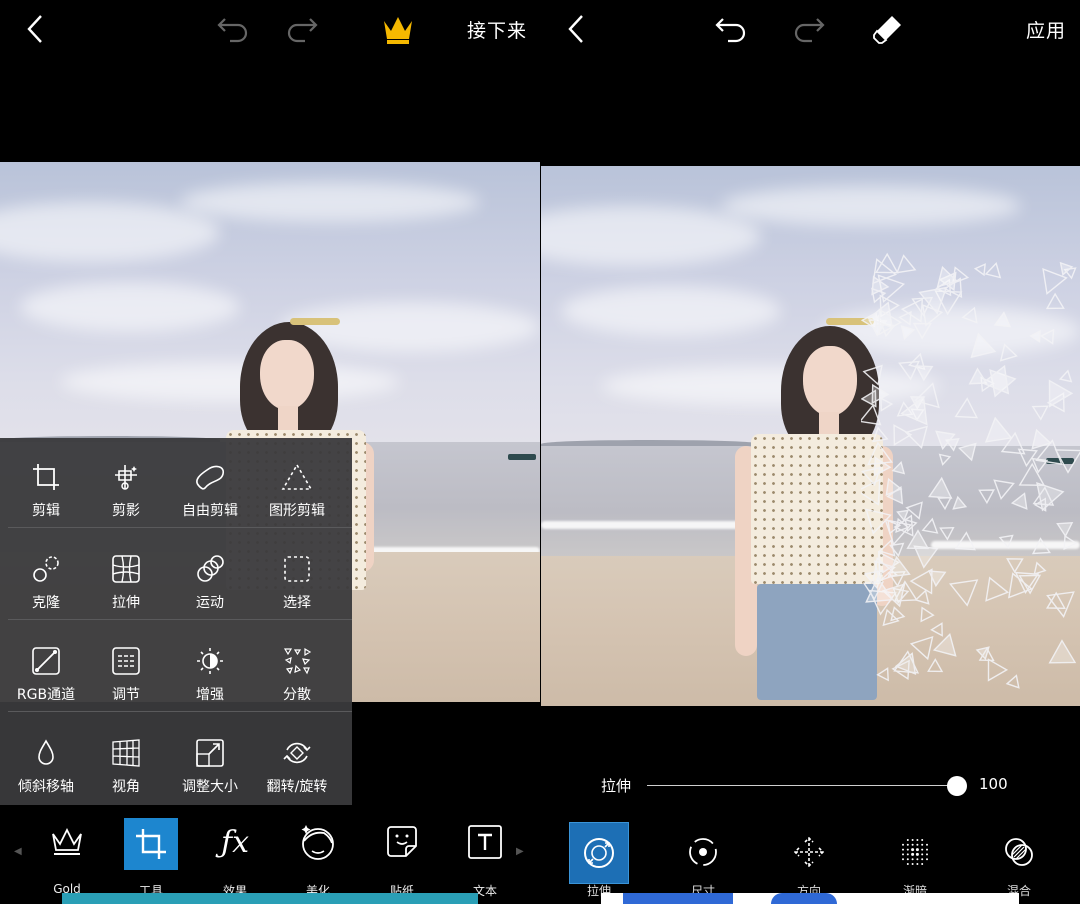 The width and height of the screenshot is (1080, 904). What do you see at coordinates (46, 569) in the screenshot?
I see `clone-icon` at bounding box center [46, 569].